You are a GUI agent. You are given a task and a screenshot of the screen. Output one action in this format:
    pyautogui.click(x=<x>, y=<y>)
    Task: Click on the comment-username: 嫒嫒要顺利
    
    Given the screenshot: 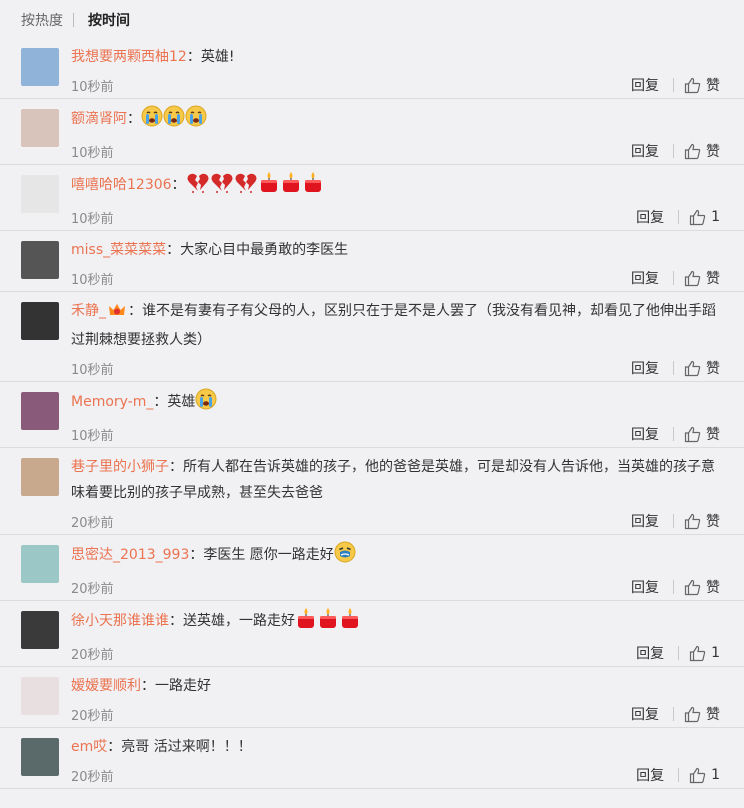 What is the action you would take?
    pyautogui.click(x=106, y=686)
    